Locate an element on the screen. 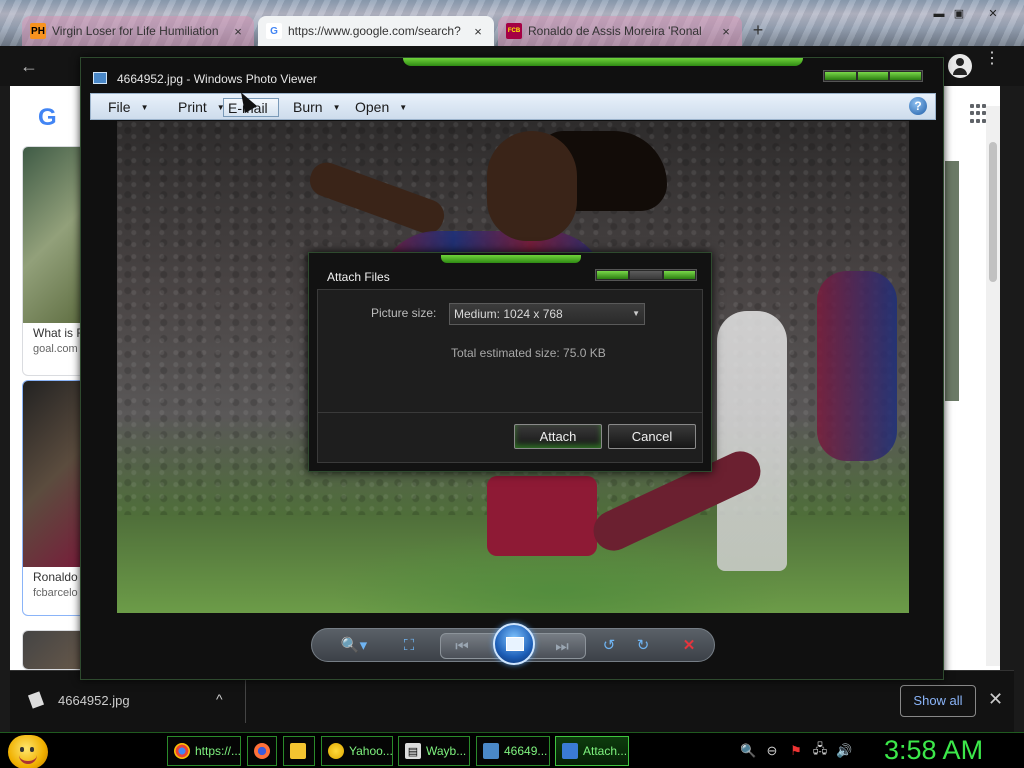 The height and width of the screenshot is (768, 1024). menu-label: File is located at coordinates (119, 107).